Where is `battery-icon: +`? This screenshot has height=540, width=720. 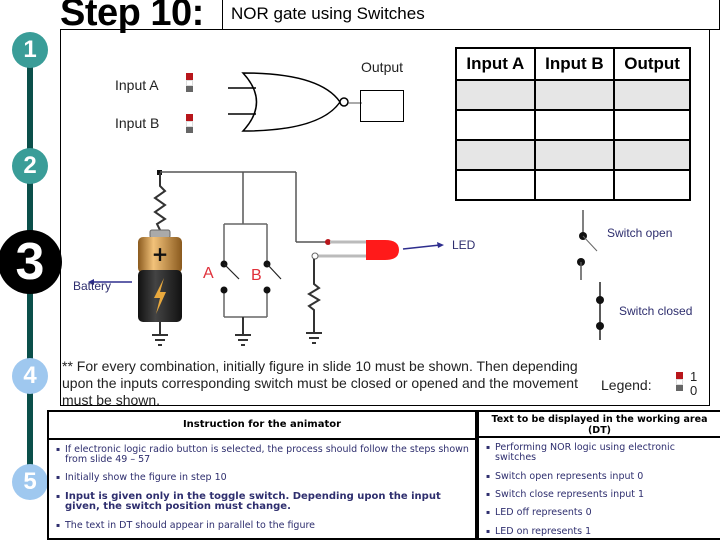
battery-icon: + is located at coordinates (160, 275).